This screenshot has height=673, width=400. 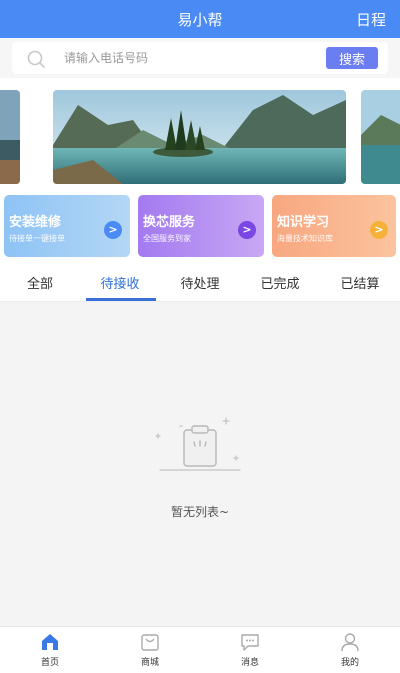 I want to click on search-button: 搜索, so click(x=352, y=58).